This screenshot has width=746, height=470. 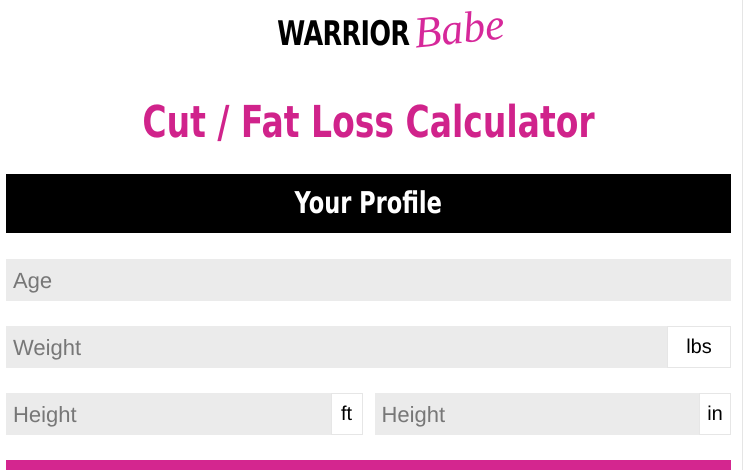 I want to click on action-bar, so click(x=368, y=465).